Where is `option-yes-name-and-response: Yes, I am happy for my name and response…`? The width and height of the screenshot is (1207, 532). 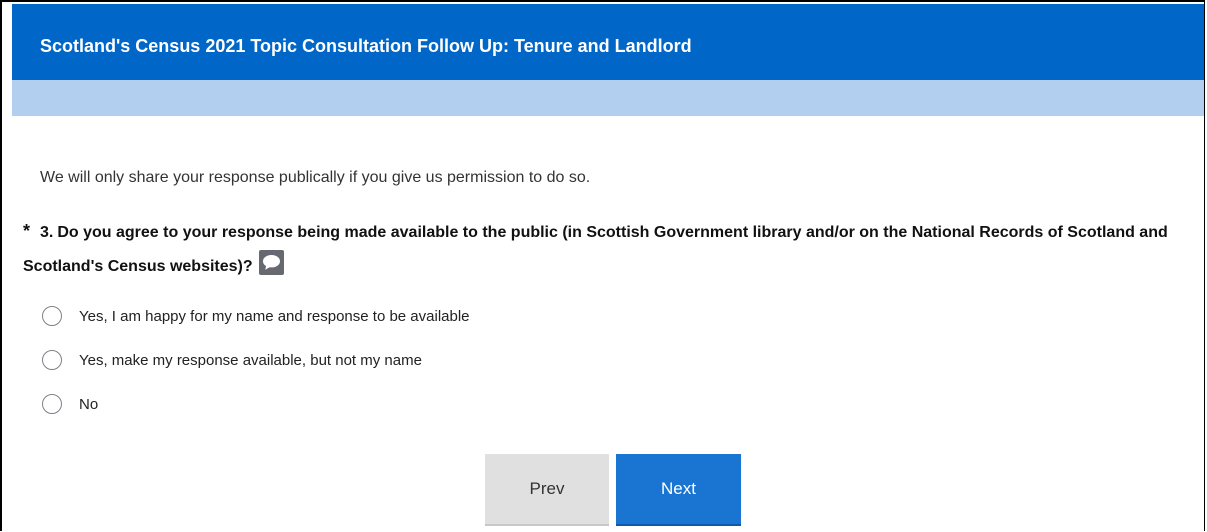
option-yes-name-and-response: Yes, I am happy for my name and response… is located at coordinates (256, 316).